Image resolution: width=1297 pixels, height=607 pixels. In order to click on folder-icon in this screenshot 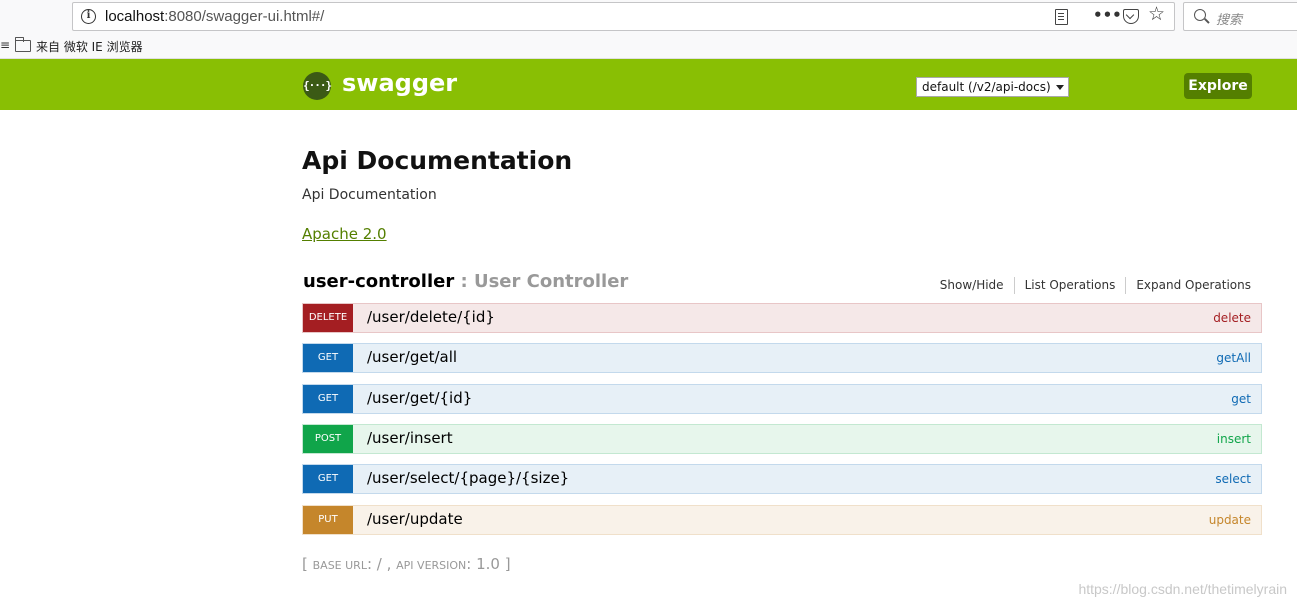, I will do `click(23, 44)`.